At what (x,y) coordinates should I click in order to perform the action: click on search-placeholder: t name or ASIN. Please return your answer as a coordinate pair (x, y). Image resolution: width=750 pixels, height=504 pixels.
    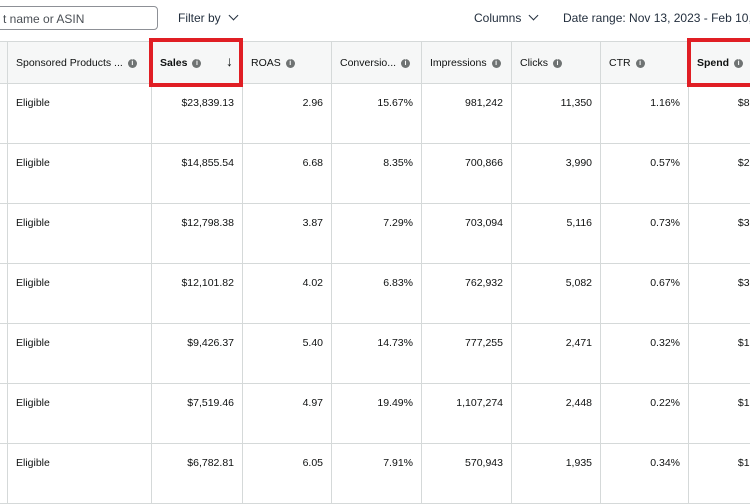
    Looking at the image, I should click on (44, 19).